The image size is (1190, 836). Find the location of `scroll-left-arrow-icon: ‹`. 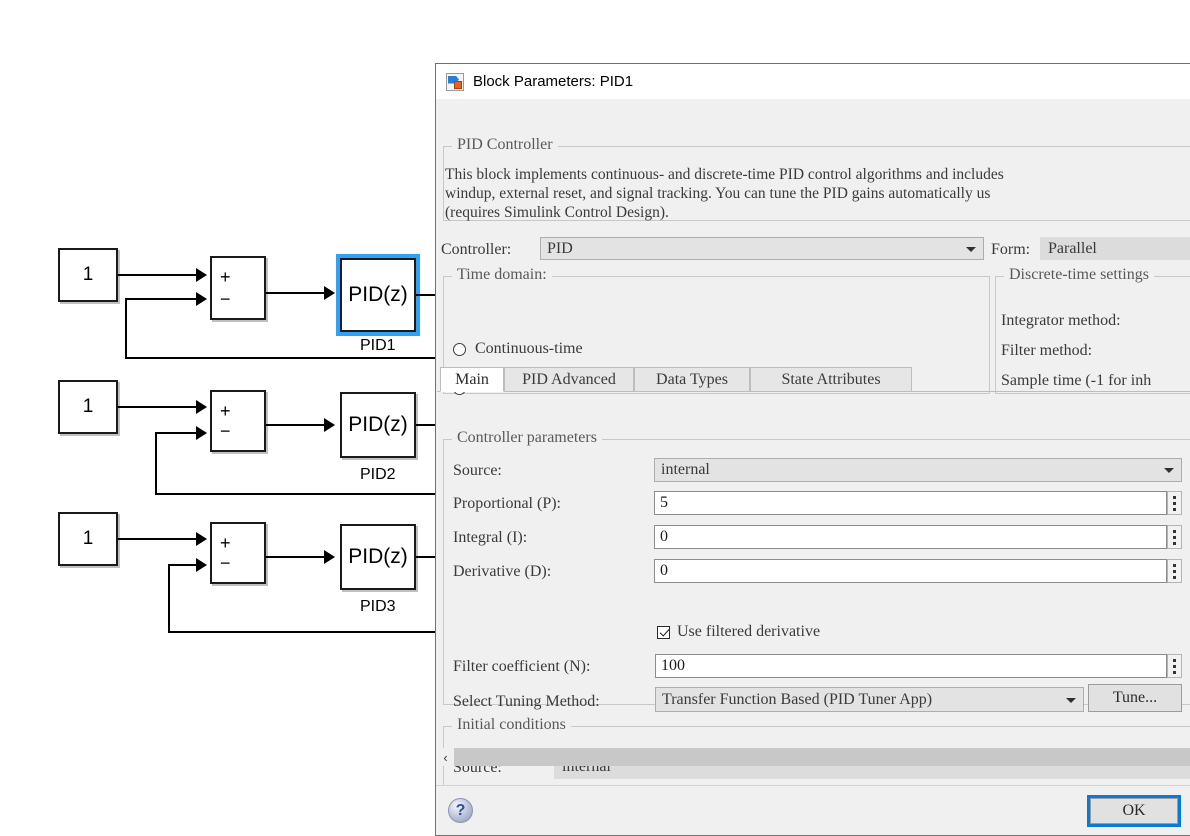

scroll-left-arrow-icon: ‹ is located at coordinates (445, 757).